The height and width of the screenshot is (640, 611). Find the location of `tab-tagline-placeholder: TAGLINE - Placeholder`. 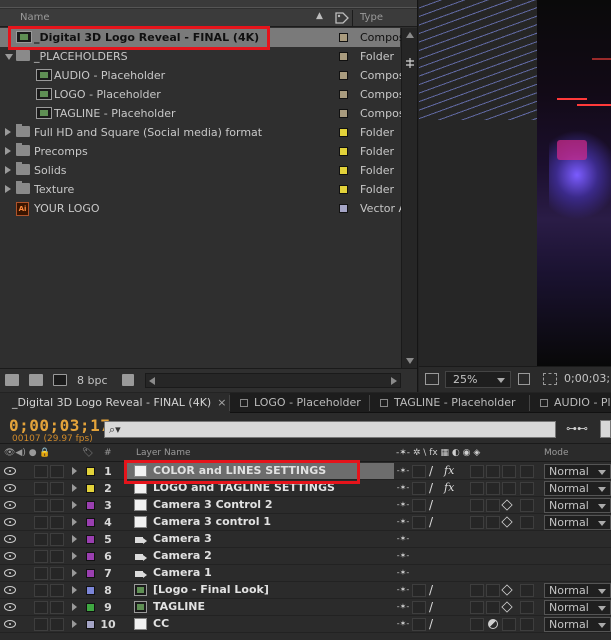

tab-tagline-placeholder: TAGLINE - Placeholder is located at coordinates (451, 403).